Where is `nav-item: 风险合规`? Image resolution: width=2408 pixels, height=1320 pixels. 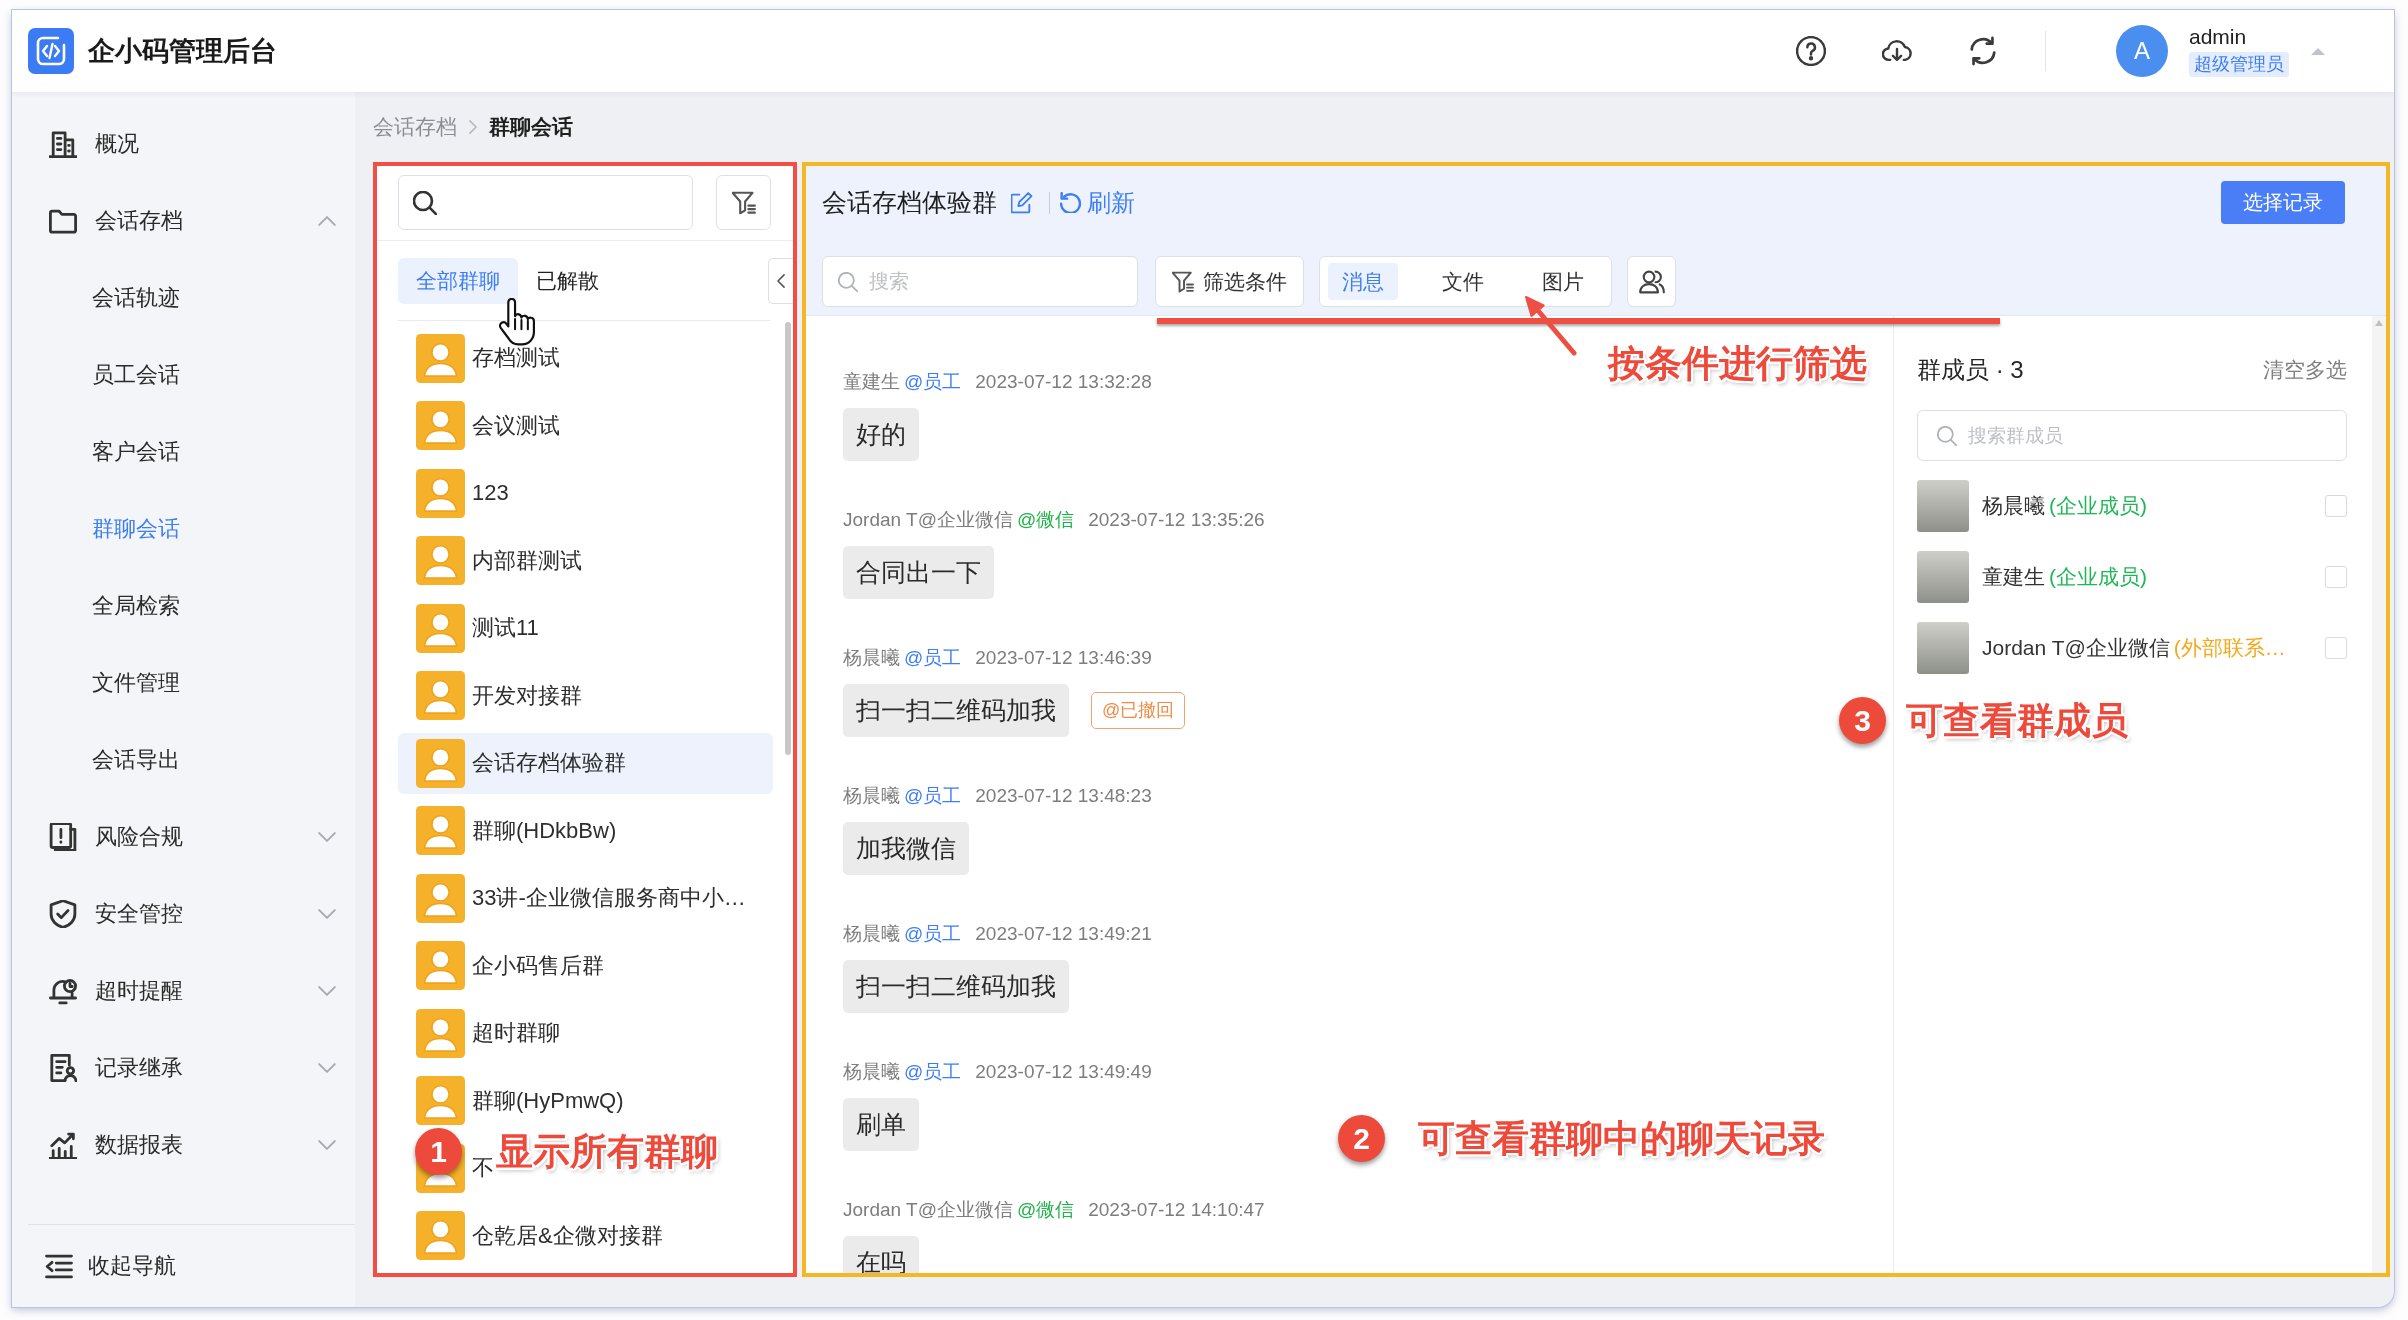 nav-item: 风险合规 is located at coordinates (183, 836).